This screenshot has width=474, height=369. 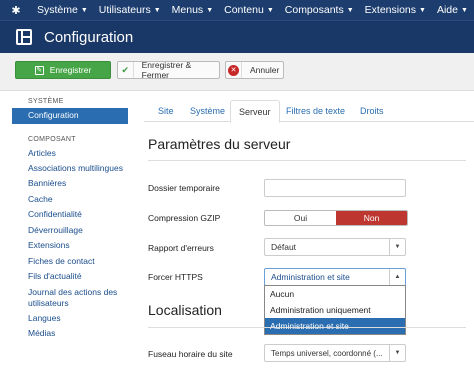 What do you see at coordinates (70, 277) in the screenshot?
I see `sidebar-item-newsfeeds: Fils d'actualité` at bounding box center [70, 277].